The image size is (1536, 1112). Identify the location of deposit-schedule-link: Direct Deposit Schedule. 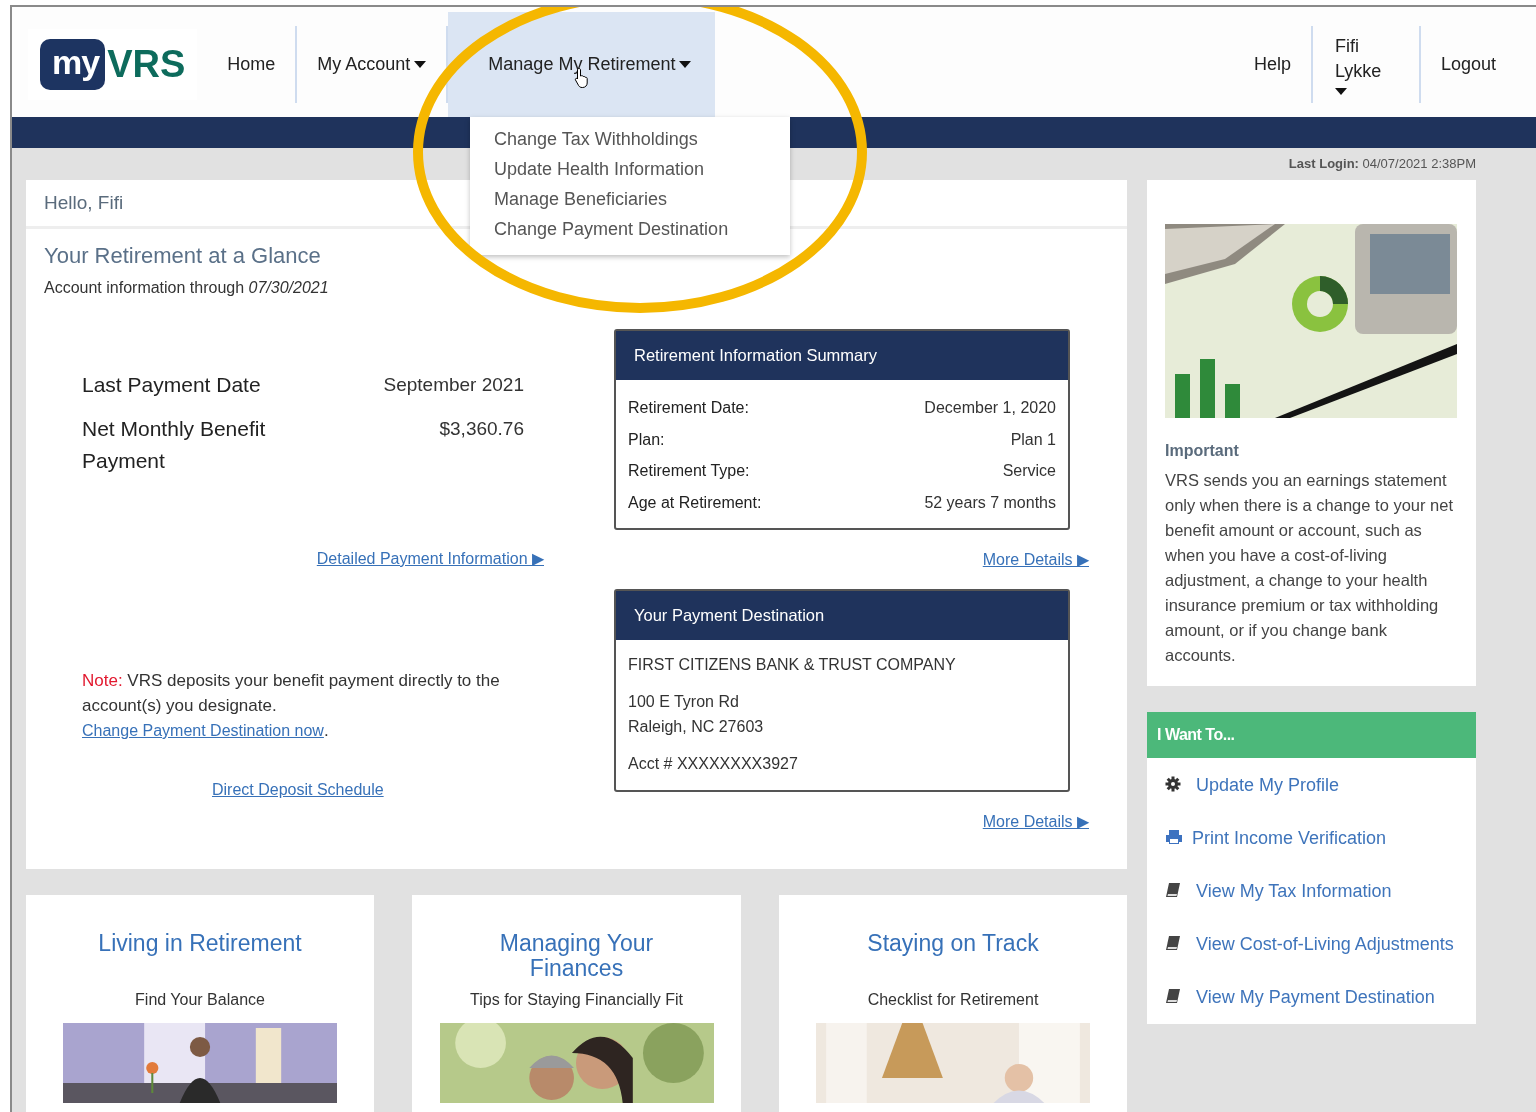
(298, 789).